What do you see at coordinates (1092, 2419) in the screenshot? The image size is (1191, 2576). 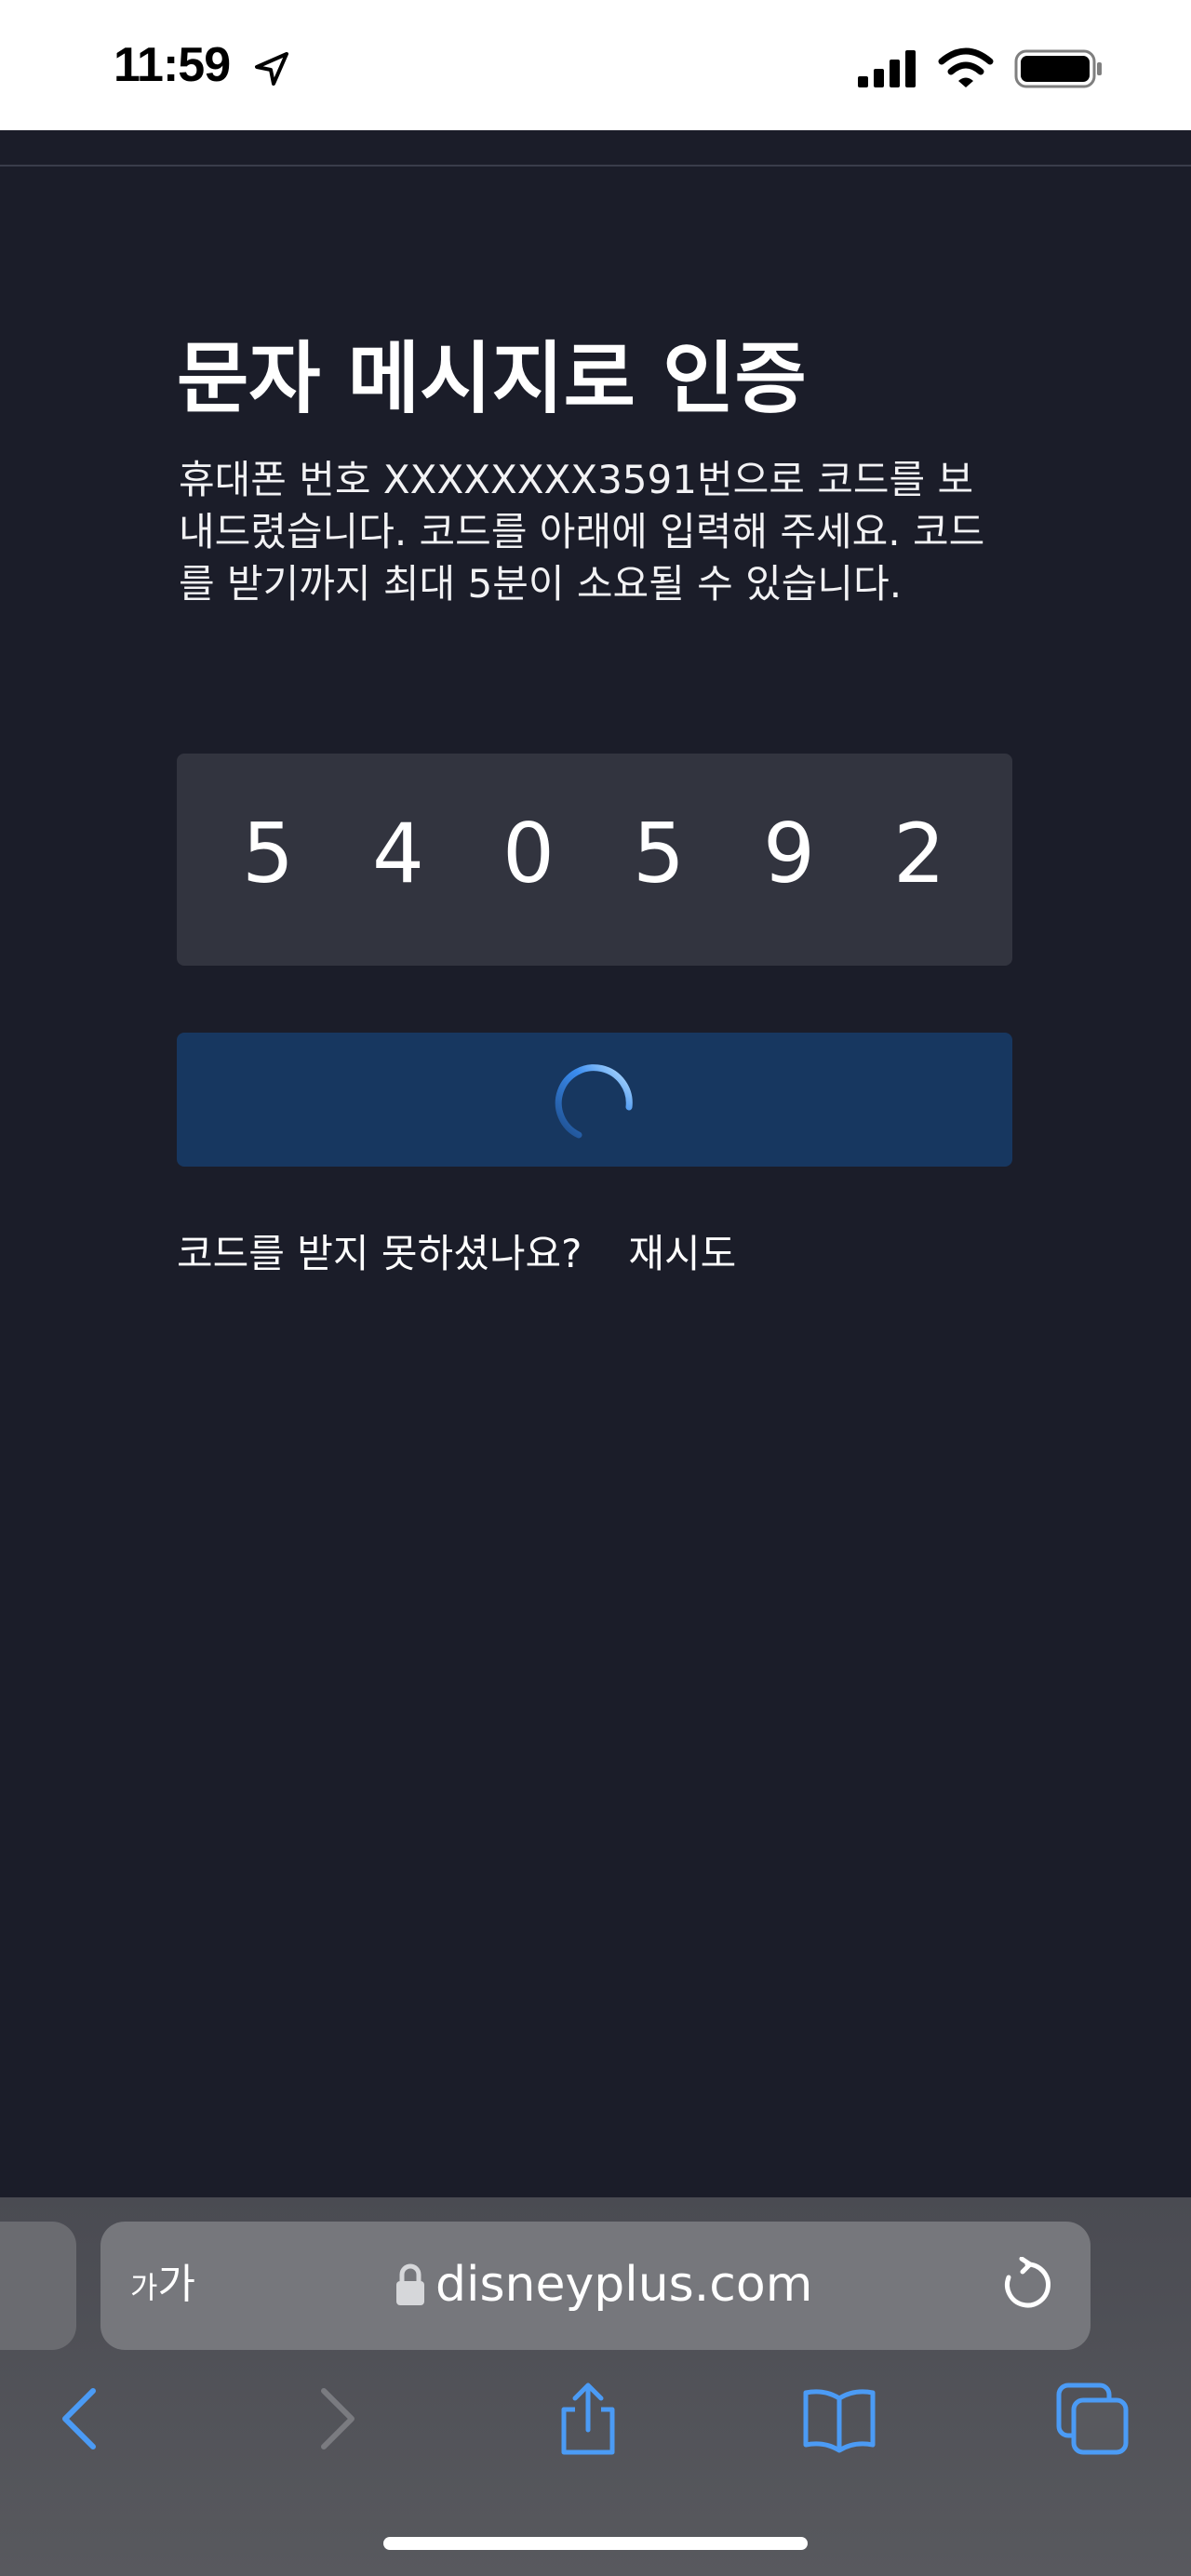 I see `tabs-icon` at bounding box center [1092, 2419].